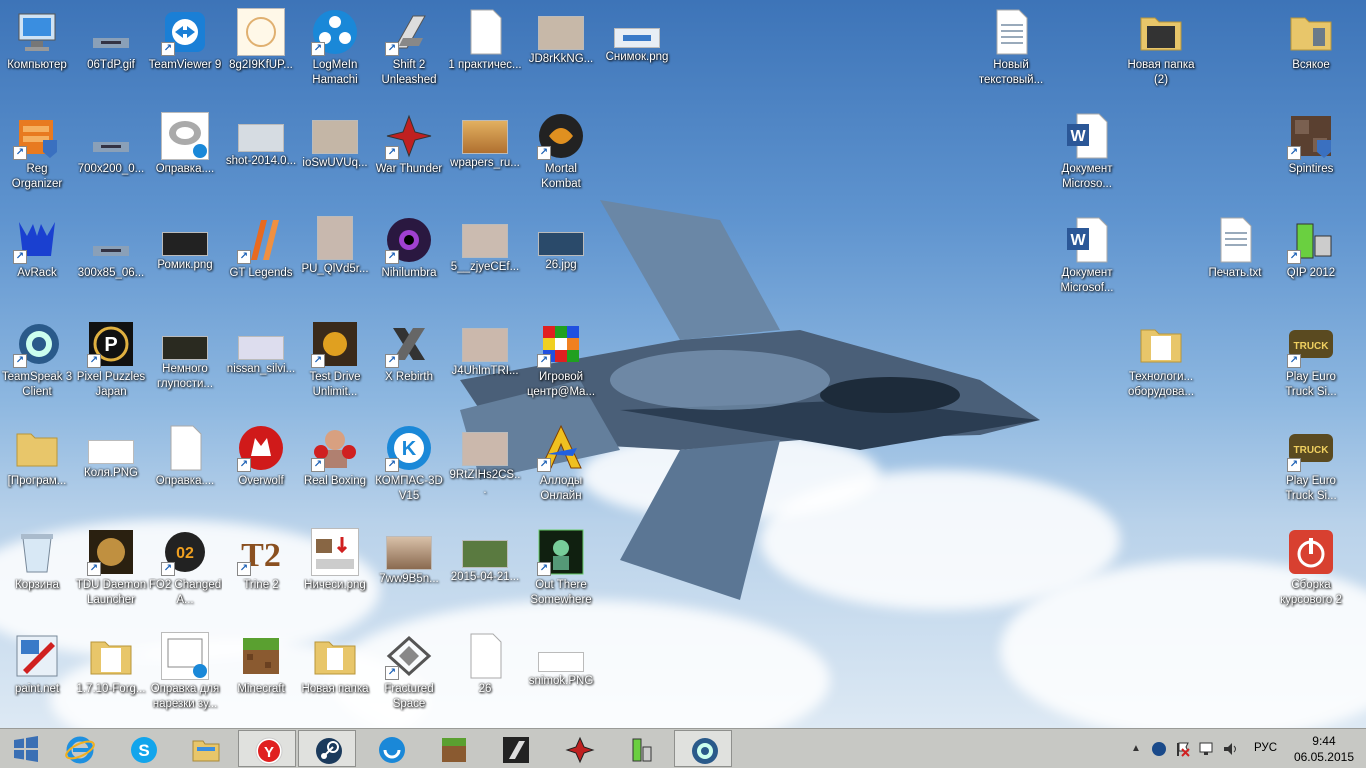 This screenshot has height=768, width=1366. Describe the element at coordinates (143, 748) in the screenshot. I see `taskbar-skype: S` at that location.